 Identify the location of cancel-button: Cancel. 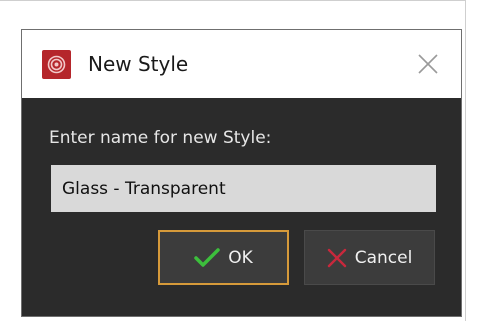
(369, 257).